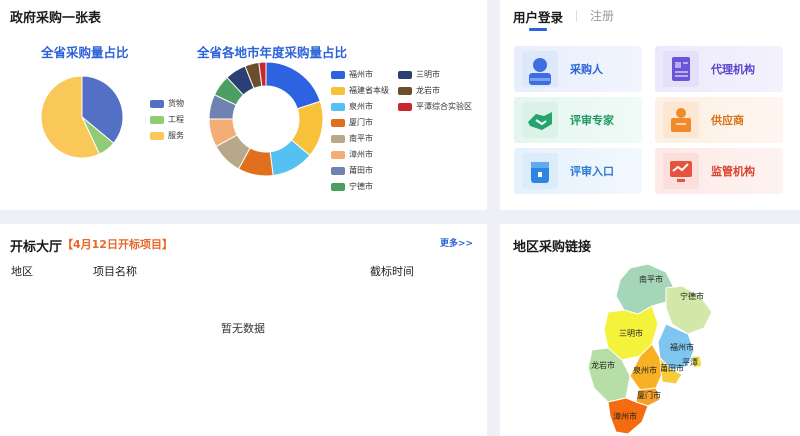 This screenshot has height=436, width=800. I want to click on donut-legend-label-2: 泉州市, so click(361, 106).